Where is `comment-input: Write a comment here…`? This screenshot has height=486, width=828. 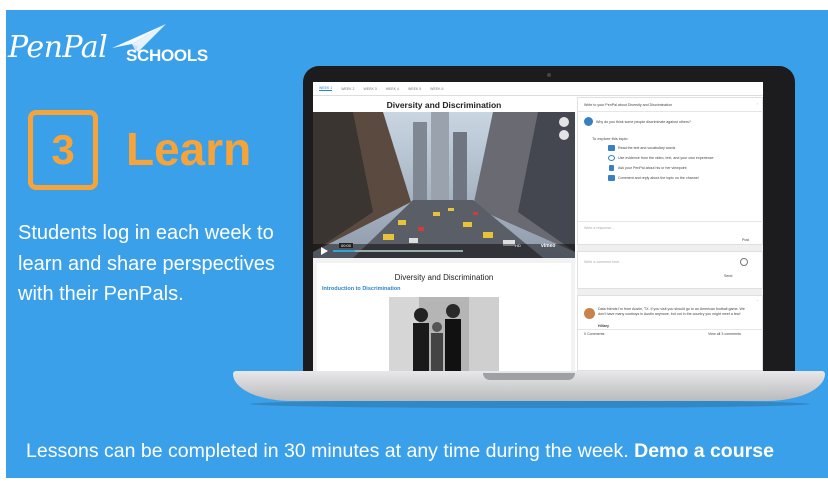 comment-input: Write a comment here… is located at coordinates (603, 262).